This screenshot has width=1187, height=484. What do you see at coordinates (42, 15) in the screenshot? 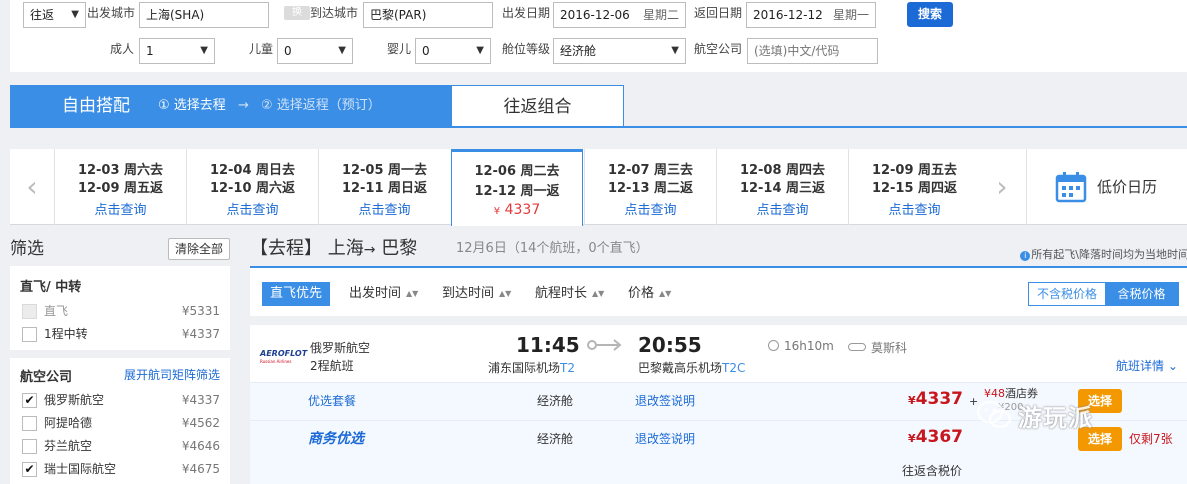
I see `trip-type-value: 往返` at bounding box center [42, 15].